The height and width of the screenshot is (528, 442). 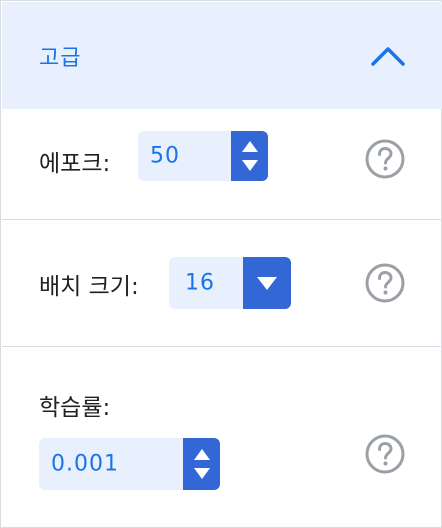 I want to click on batch-size-value: 16, so click(x=200, y=283).